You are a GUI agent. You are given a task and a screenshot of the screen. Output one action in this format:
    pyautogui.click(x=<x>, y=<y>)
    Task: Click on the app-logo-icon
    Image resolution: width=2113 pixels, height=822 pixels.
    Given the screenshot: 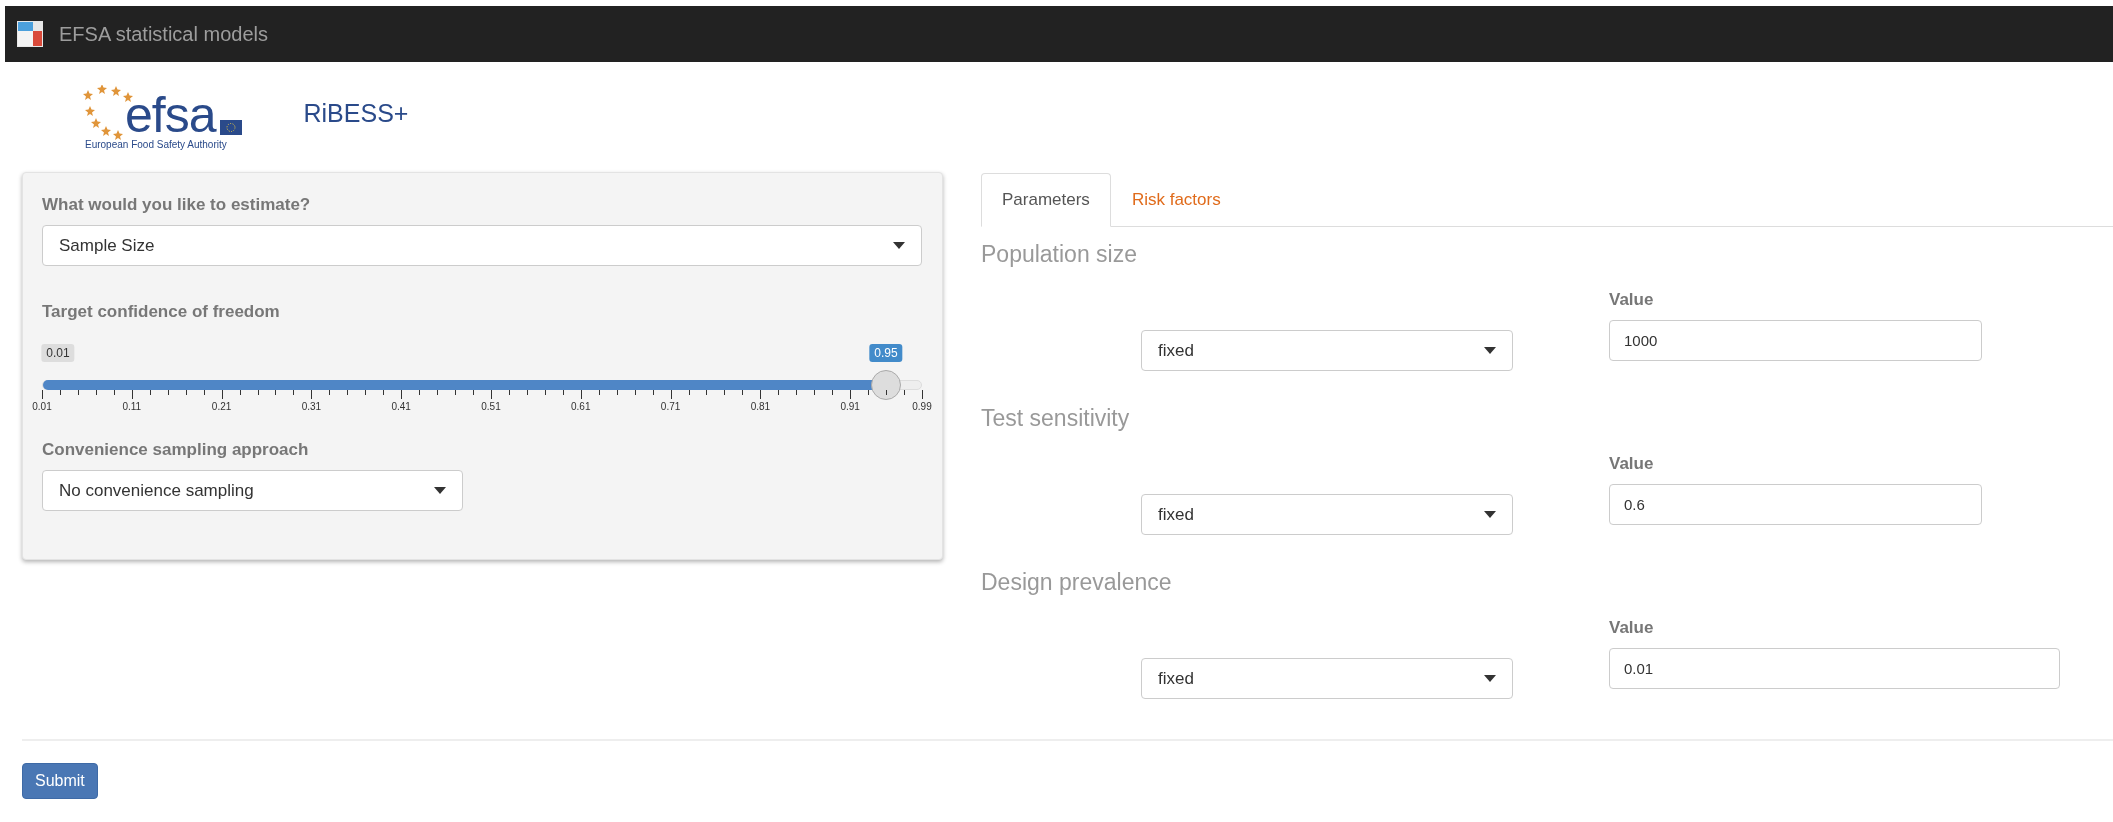 What is the action you would take?
    pyautogui.click(x=30, y=34)
    